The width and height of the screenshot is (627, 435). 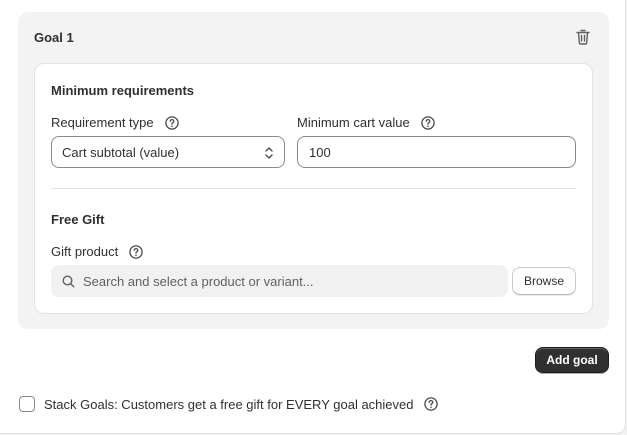 What do you see at coordinates (68, 280) in the screenshot?
I see `search-icon` at bounding box center [68, 280].